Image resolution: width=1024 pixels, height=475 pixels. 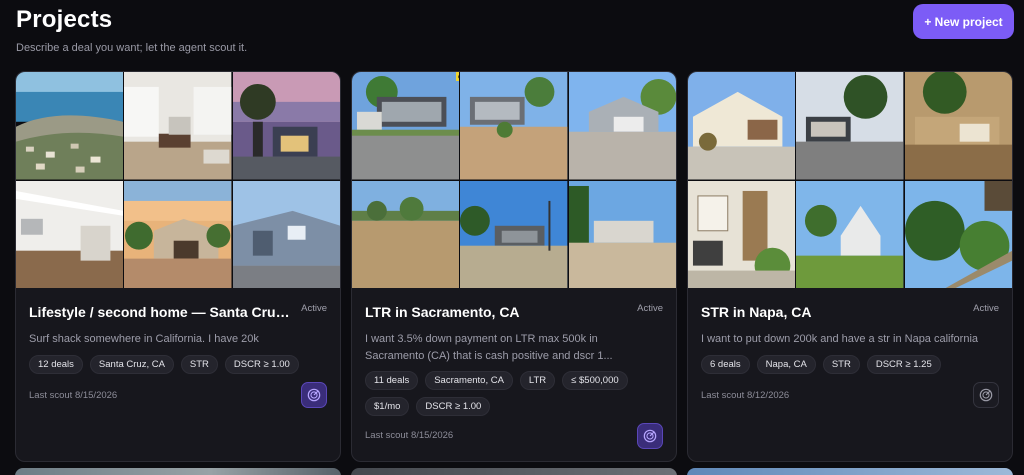 I want to click on cashflow-chip: $1/mo, so click(x=387, y=406).